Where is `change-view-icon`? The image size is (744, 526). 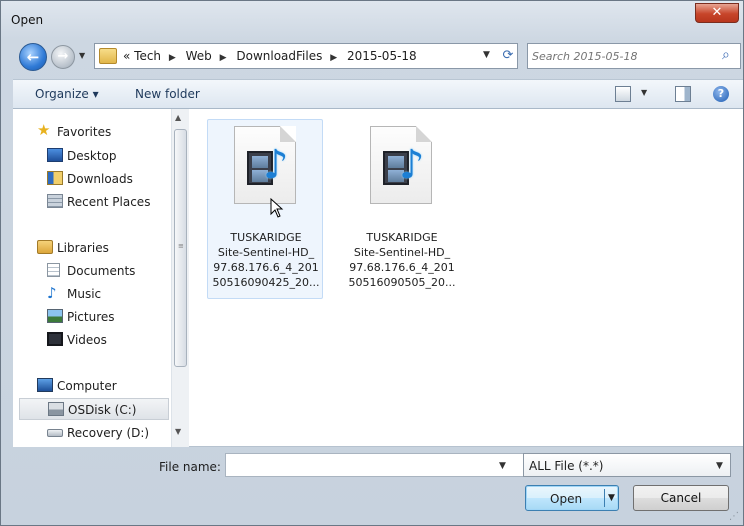 change-view-icon is located at coordinates (623, 94).